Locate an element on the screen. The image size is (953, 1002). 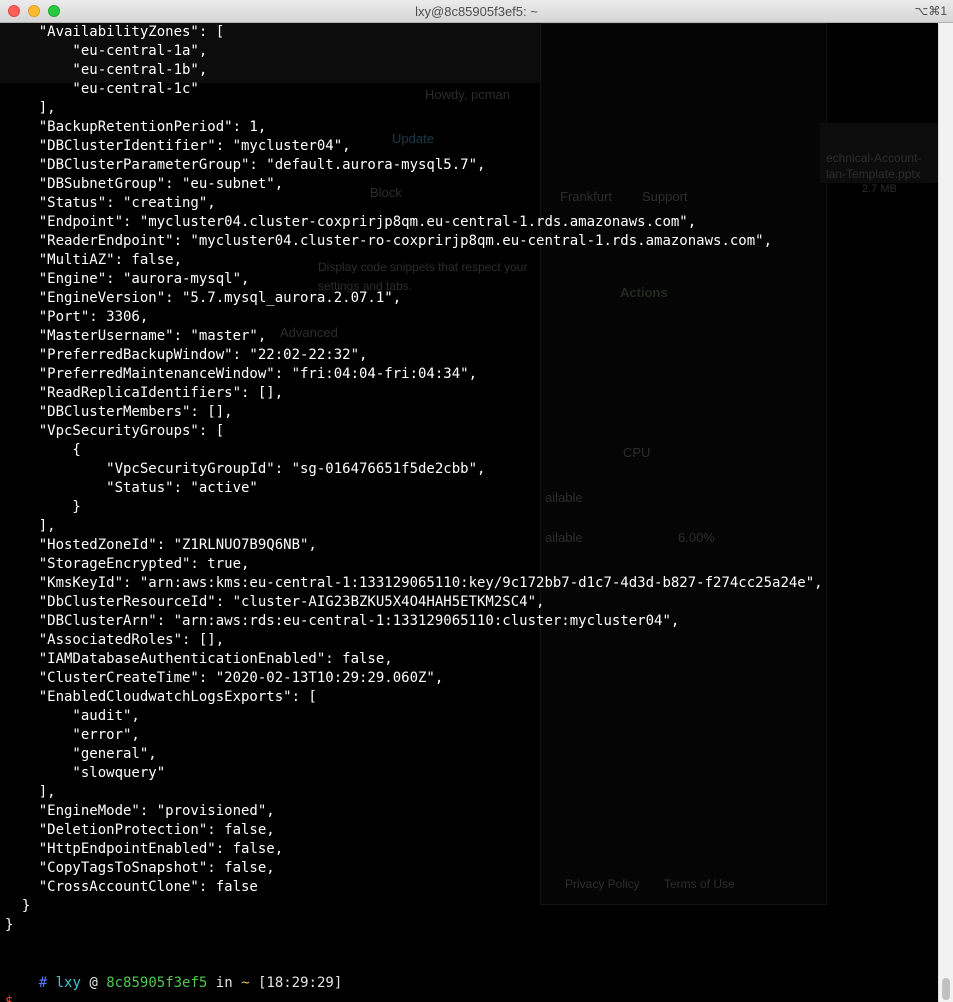
terminal-line: "audit", is located at coordinates (72, 716).